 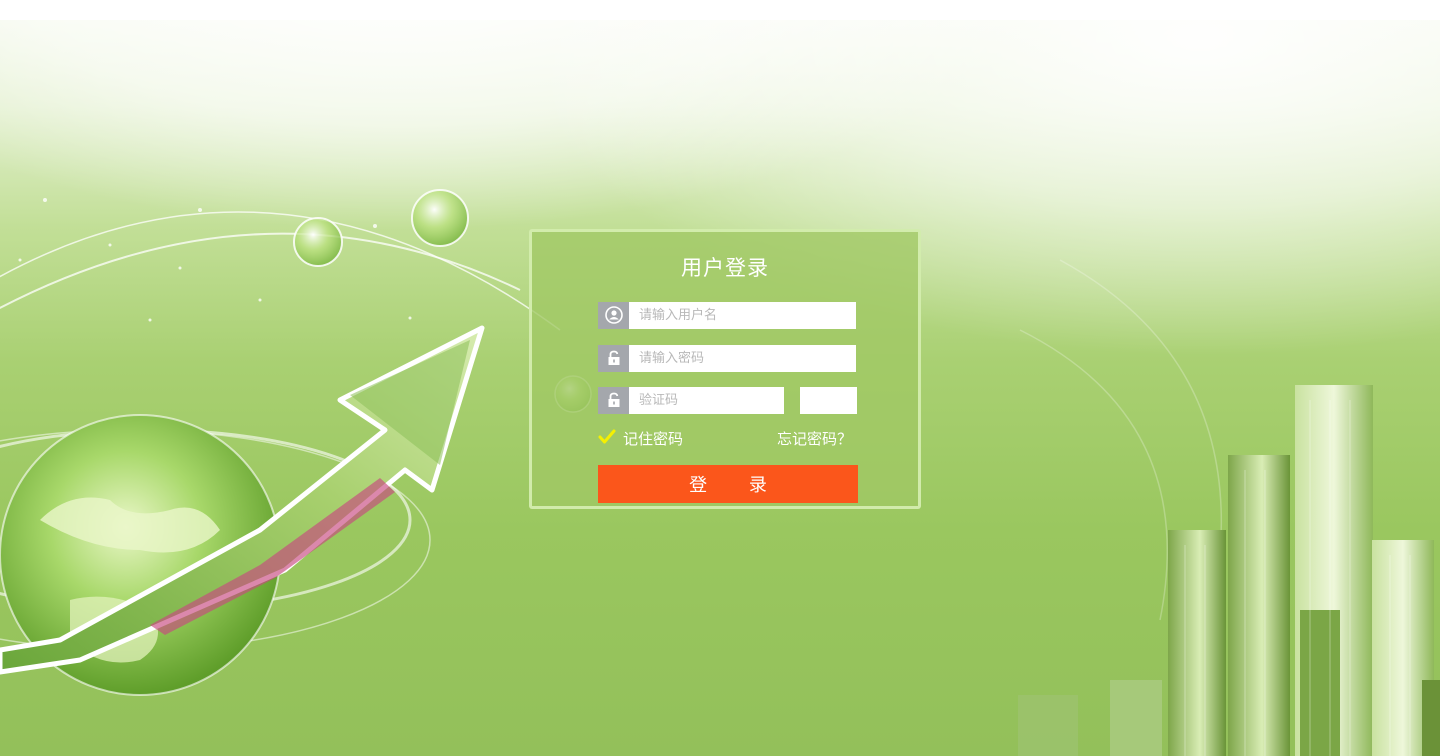 I want to click on captcha-image, so click(x=828, y=400).